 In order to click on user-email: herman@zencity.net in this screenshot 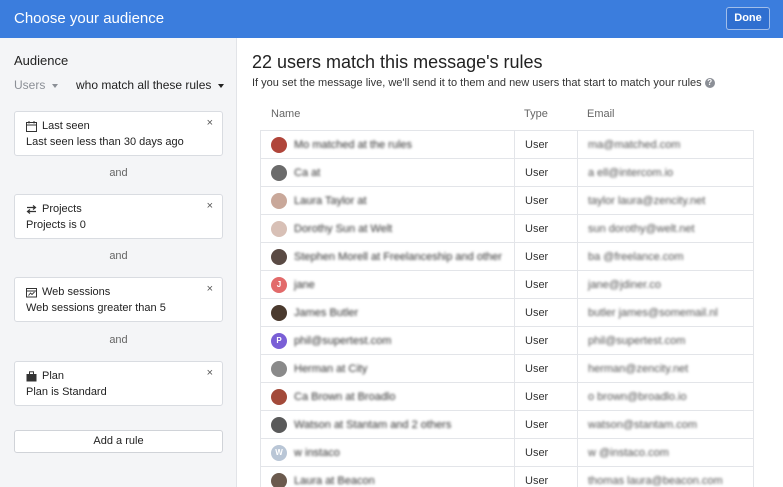, I will do `click(638, 369)`.